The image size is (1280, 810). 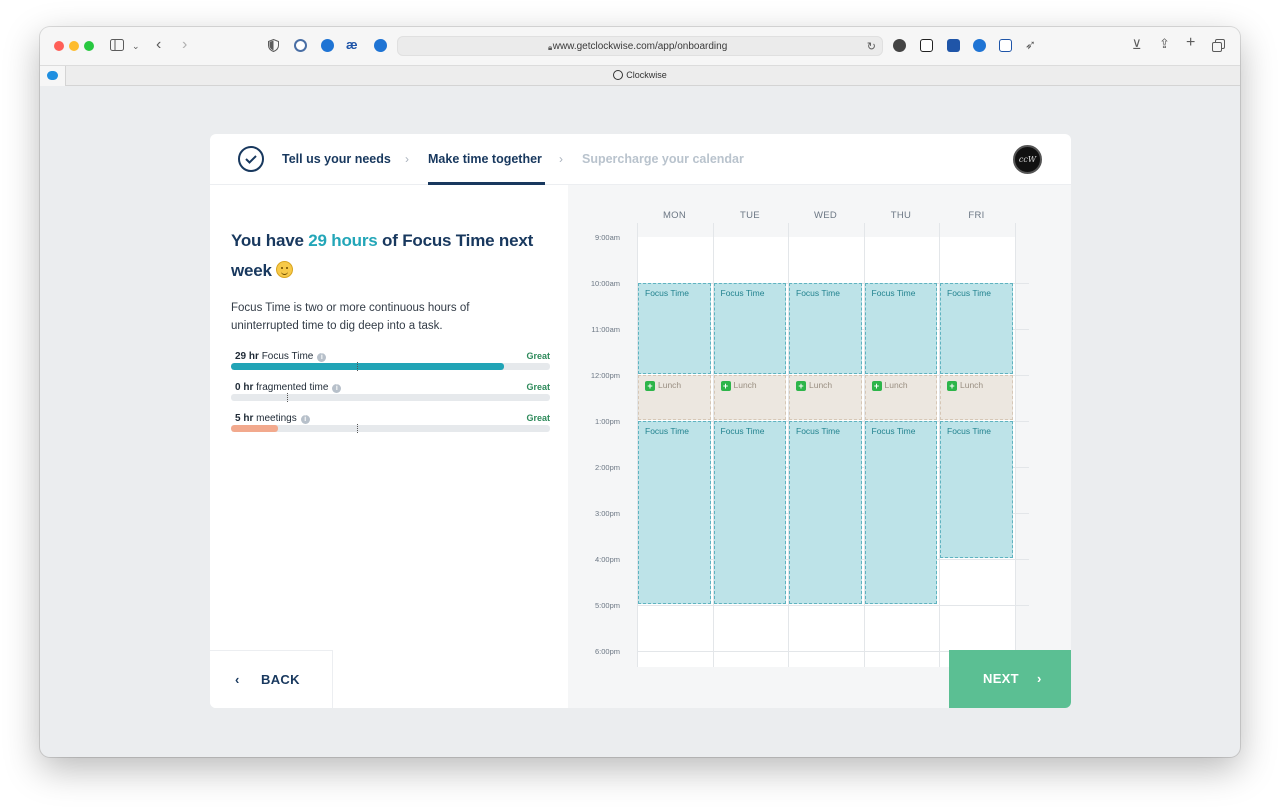 What do you see at coordinates (605, 329) in the screenshot?
I see `hour-label: 11:00am` at bounding box center [605, 329].